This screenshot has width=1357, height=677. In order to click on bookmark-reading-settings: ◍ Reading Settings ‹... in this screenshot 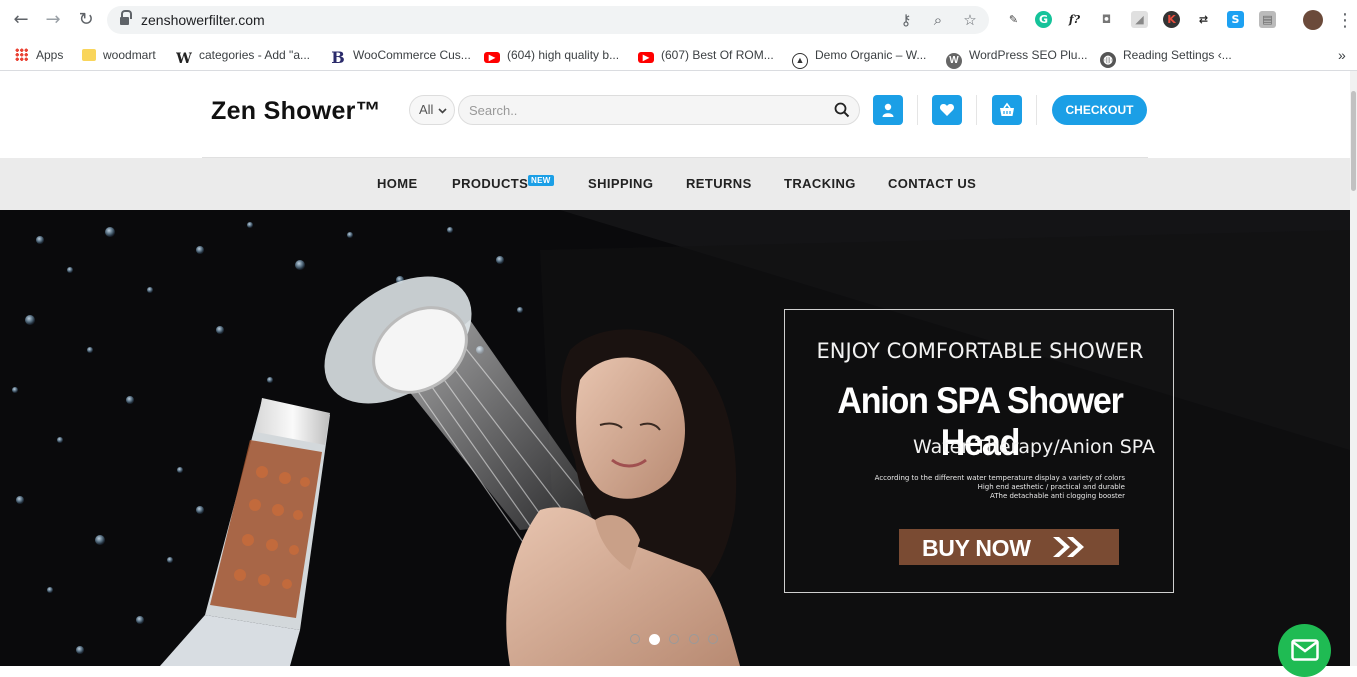, I will do `click(1166, 56)`.